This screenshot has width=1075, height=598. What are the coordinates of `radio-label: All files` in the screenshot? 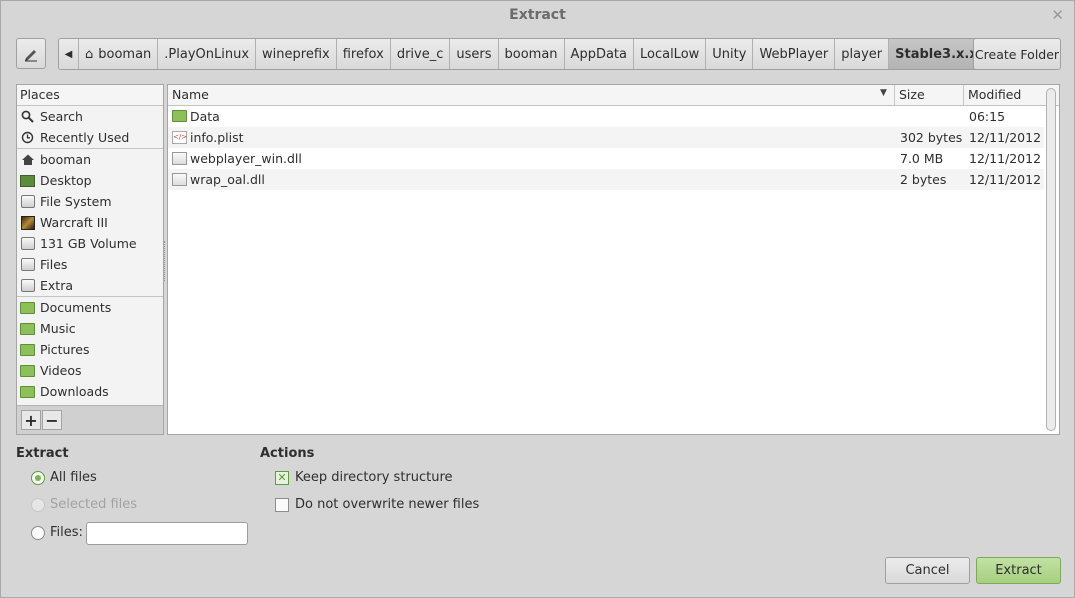 It's located at (73, 477).